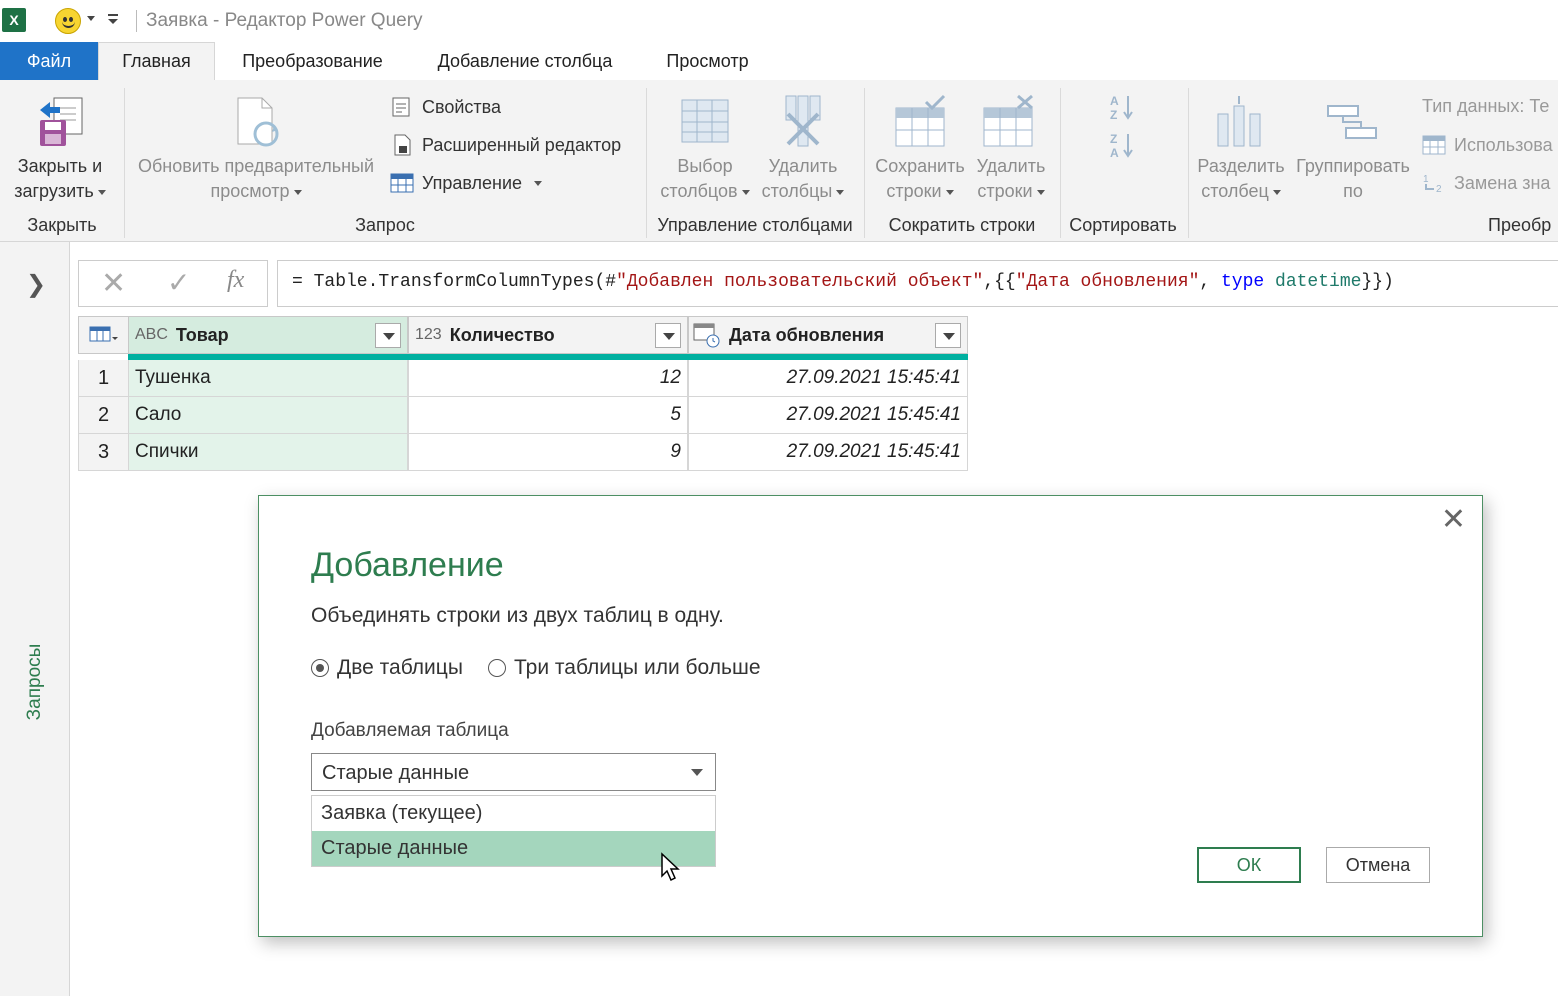 This screenshot has width=1558, height=996. Describe the element at coordinates (297, 192) in the screenshot. I see `refresh-dropdown-icon` at that location.